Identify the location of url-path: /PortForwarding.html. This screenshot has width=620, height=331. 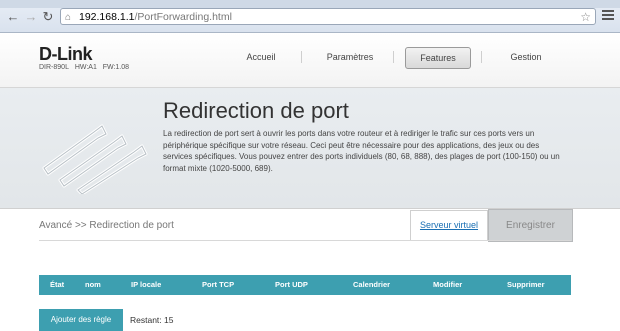
(183, 17).